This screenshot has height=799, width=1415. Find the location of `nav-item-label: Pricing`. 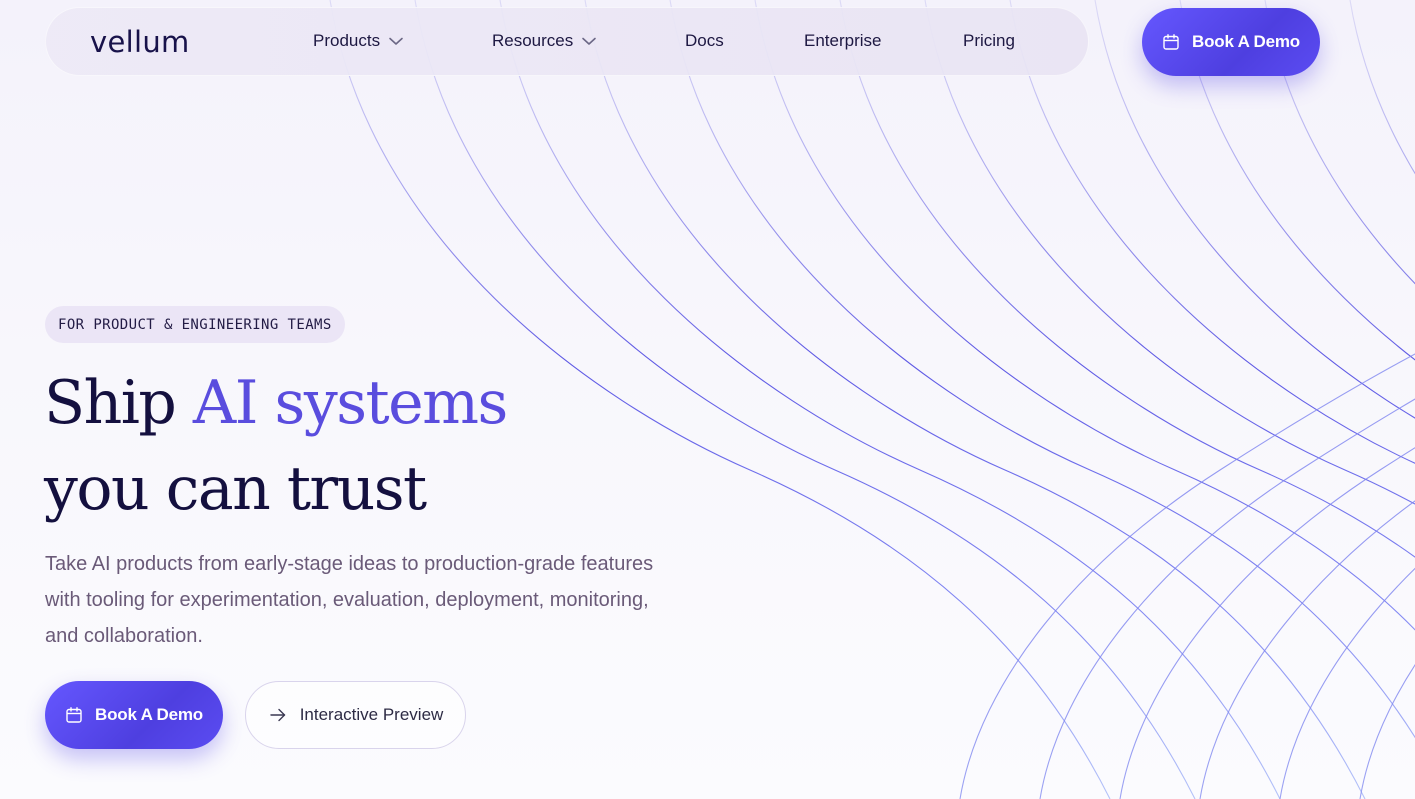

nav-item-label: Pricing is located at coordinates (989, 40).